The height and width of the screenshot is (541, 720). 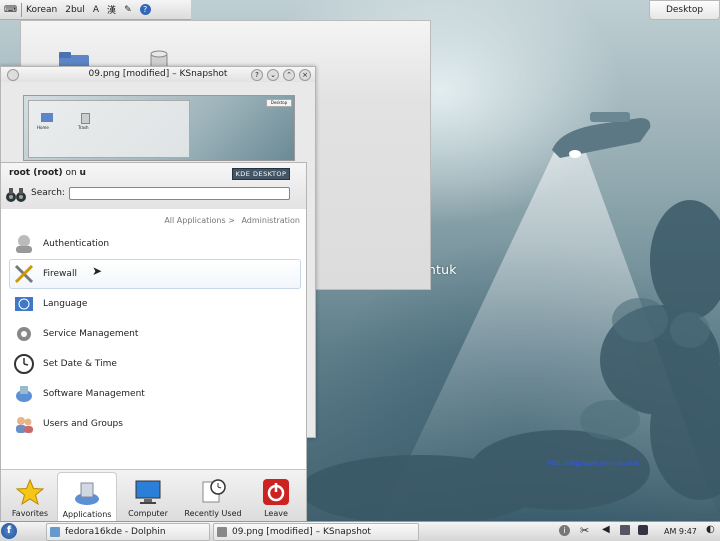 What do you see at coordinates (153, 186) in the screenshot?
I see `kickoff-header: root (root) on u KDE DESKTOP Search:` at bounding box center [153, 186].